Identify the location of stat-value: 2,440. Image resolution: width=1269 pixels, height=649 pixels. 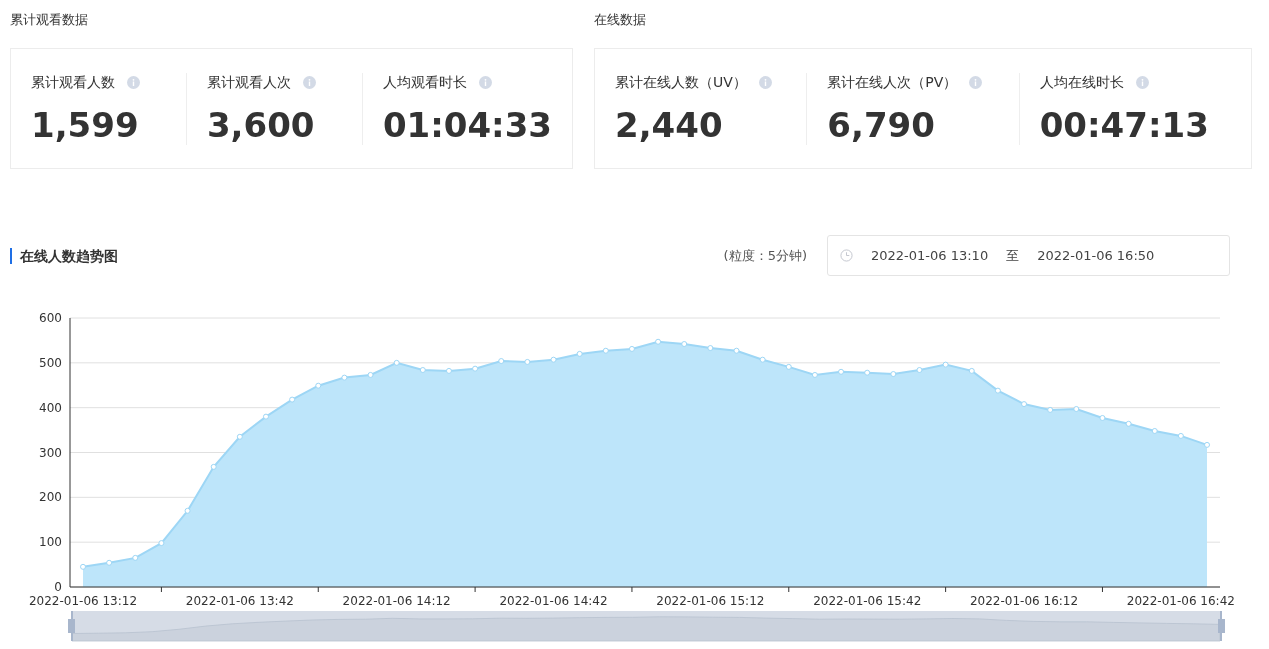
(669, 124).